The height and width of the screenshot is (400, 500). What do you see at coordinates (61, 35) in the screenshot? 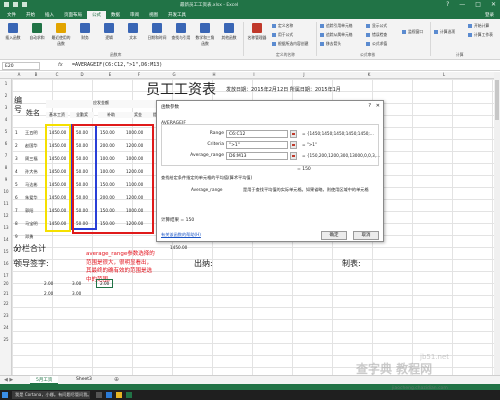
I see `recent-functions-button: 最近使用的函数` at bounding box center [61, 35].